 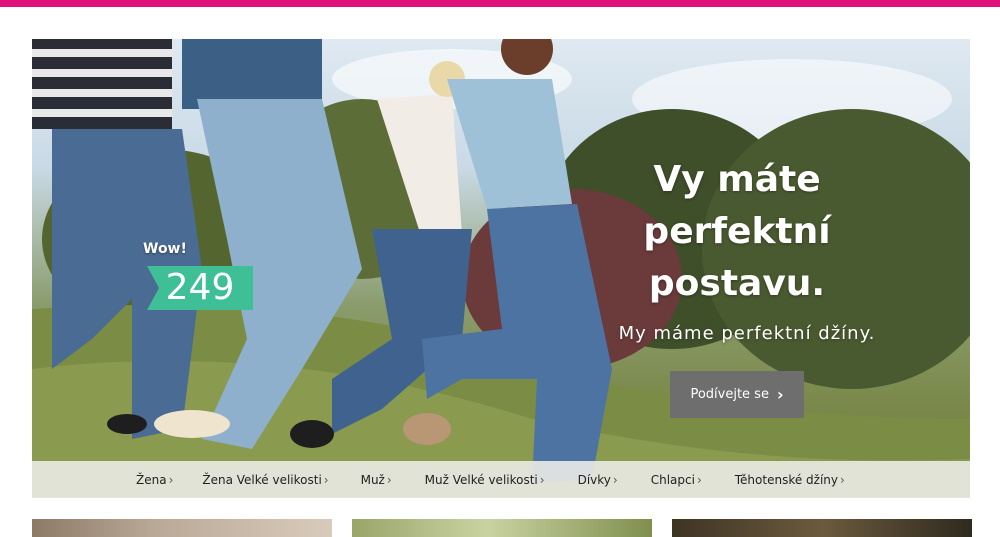 I want to click on category-label: Chlapci, so click(x=672, y=479).